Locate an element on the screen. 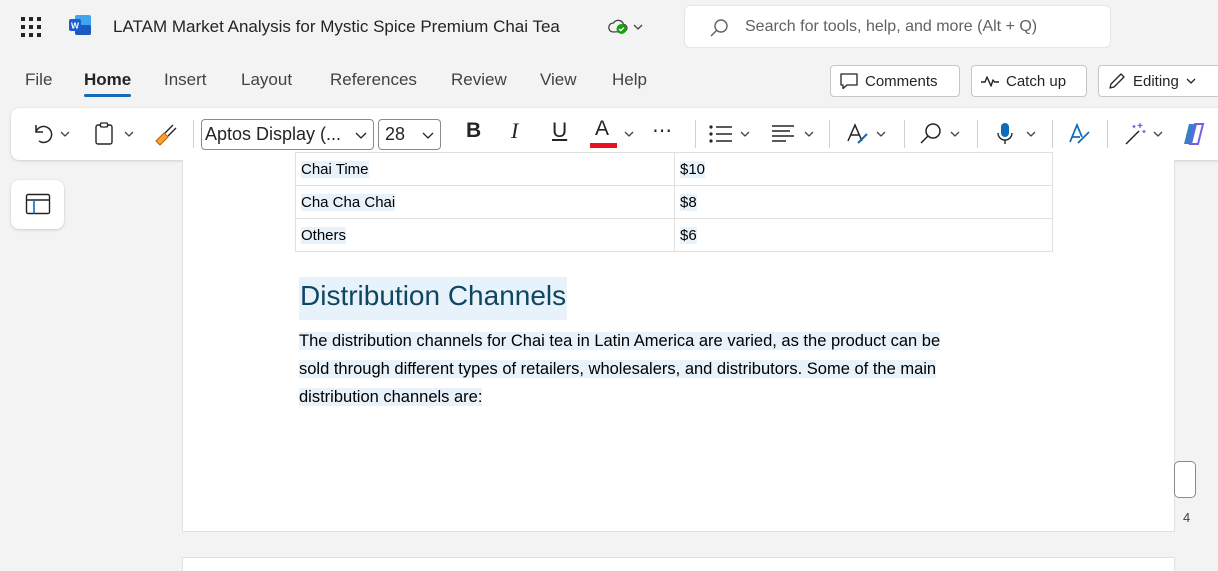 The height and width of the screenshot is (571, 1218). italic-button: I is located at coordinates (514, 131).